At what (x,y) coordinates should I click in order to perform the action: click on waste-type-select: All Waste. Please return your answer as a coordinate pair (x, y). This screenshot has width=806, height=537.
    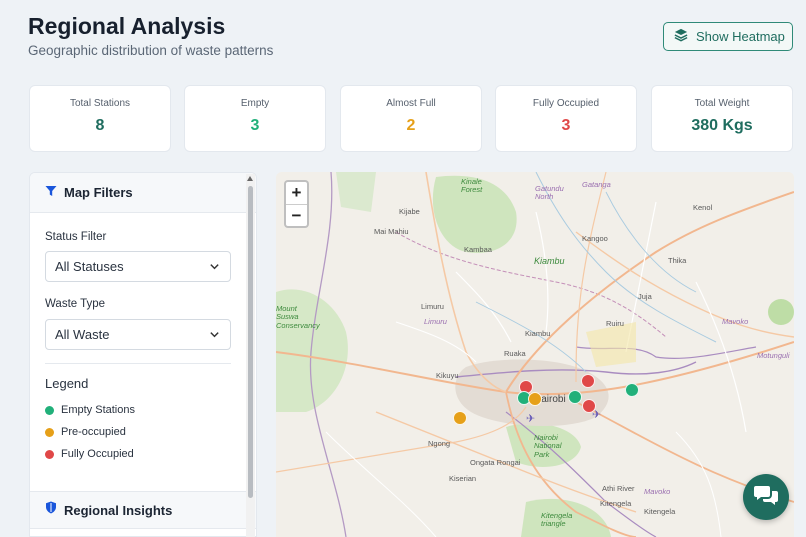
    Looking at the image, I should click on (138, 334).